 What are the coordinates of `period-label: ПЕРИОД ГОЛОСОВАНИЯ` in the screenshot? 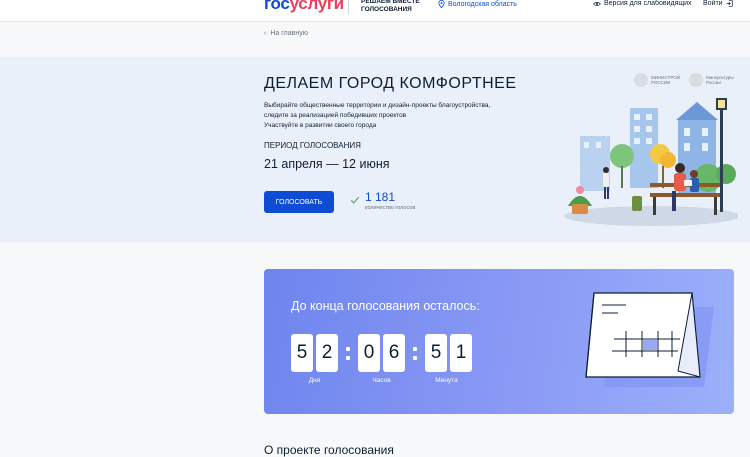 It's located at (312, 145).